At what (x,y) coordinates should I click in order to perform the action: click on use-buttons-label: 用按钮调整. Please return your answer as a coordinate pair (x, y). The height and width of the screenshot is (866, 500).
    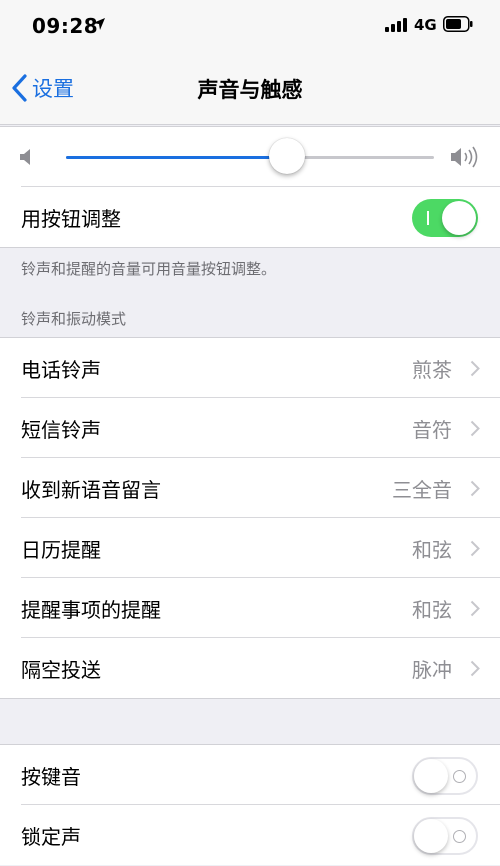
    Looking at the image, I should click on (71, 218).